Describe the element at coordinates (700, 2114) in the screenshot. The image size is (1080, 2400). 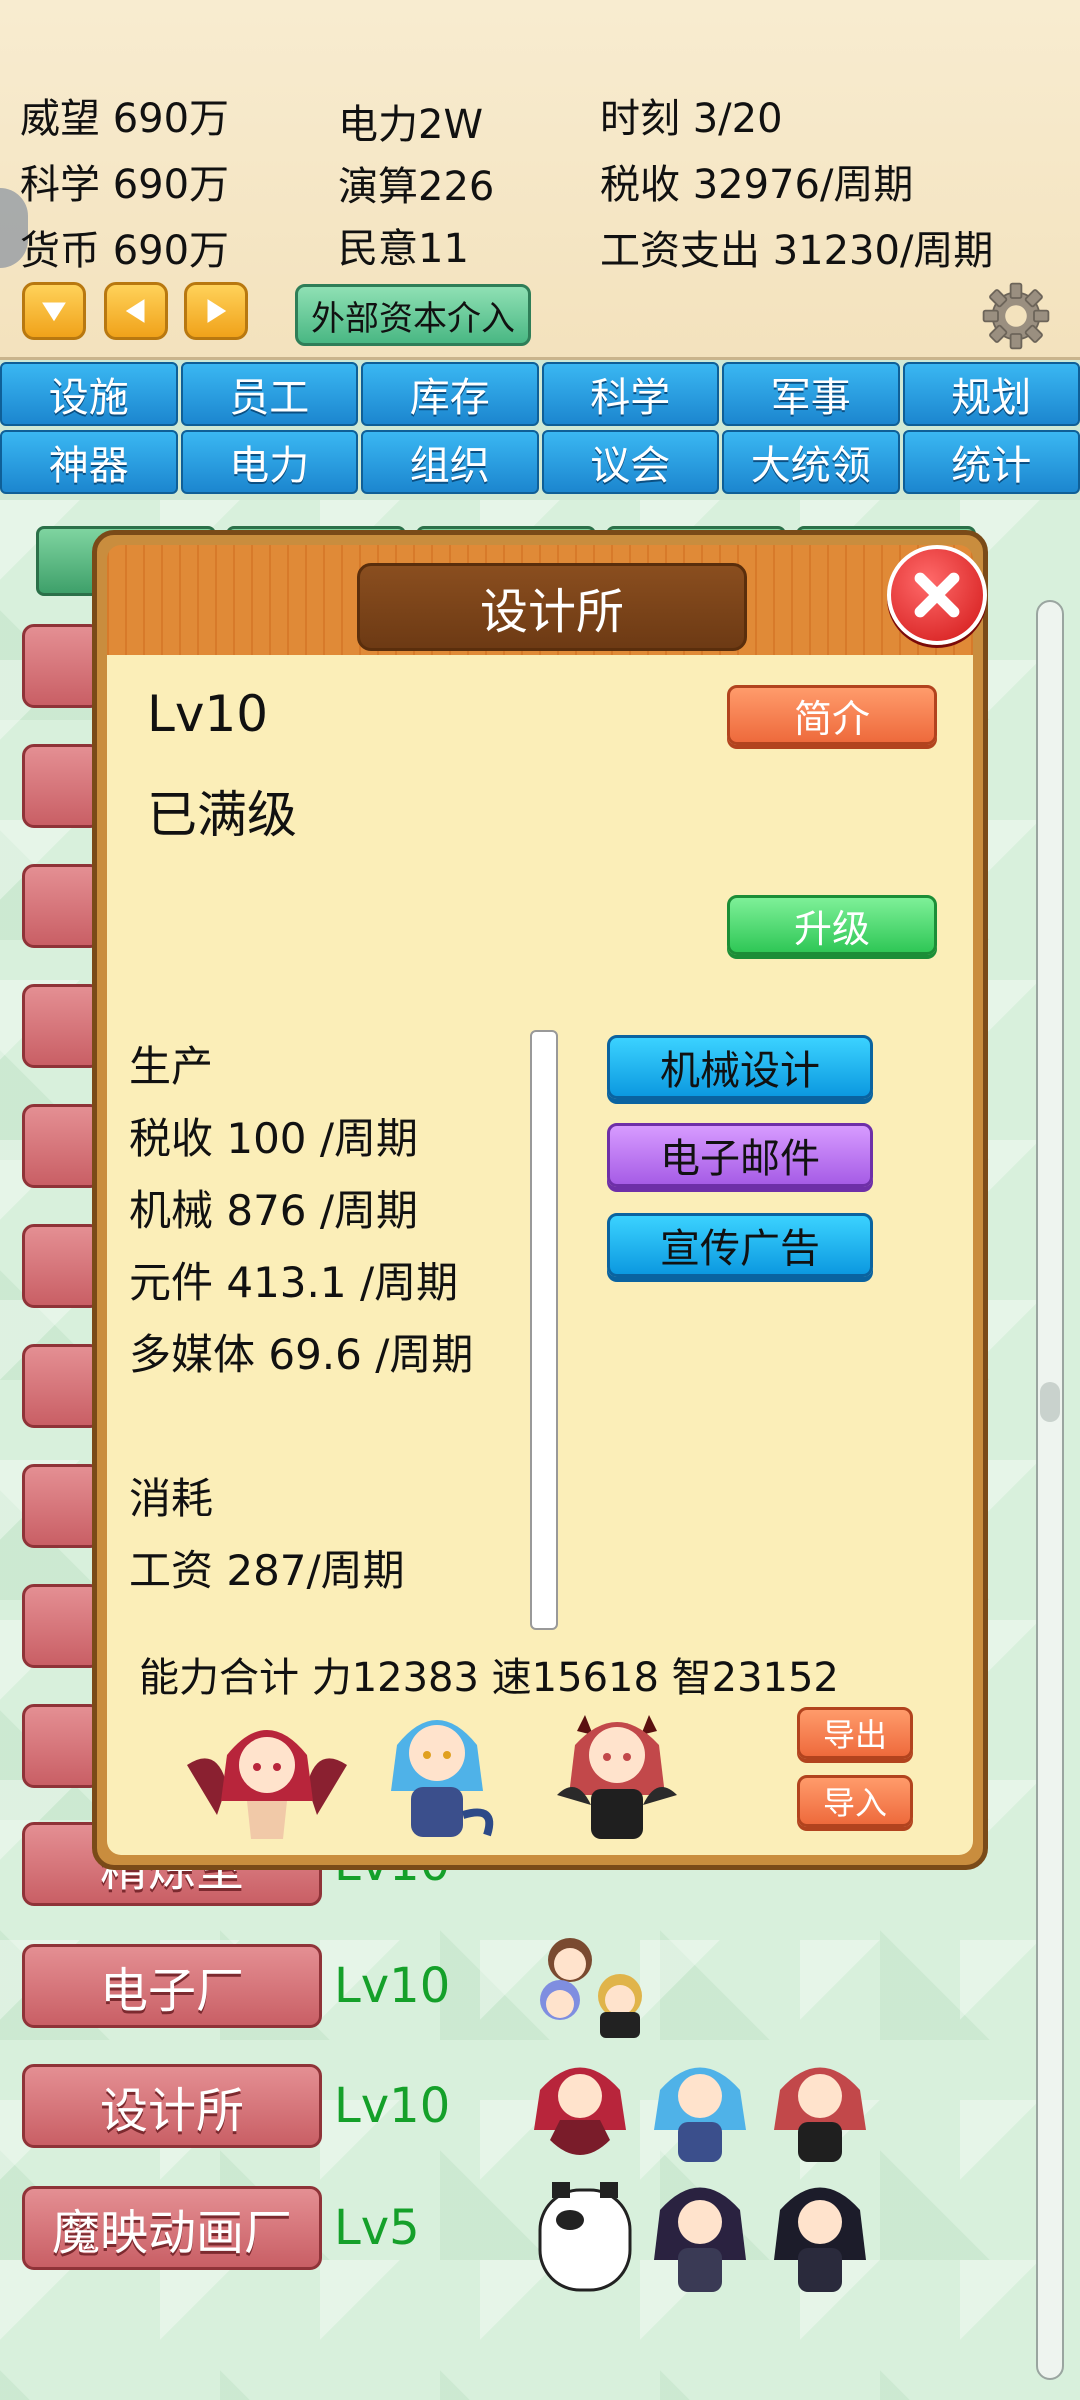
I see `staff-avatars-design` at that location.